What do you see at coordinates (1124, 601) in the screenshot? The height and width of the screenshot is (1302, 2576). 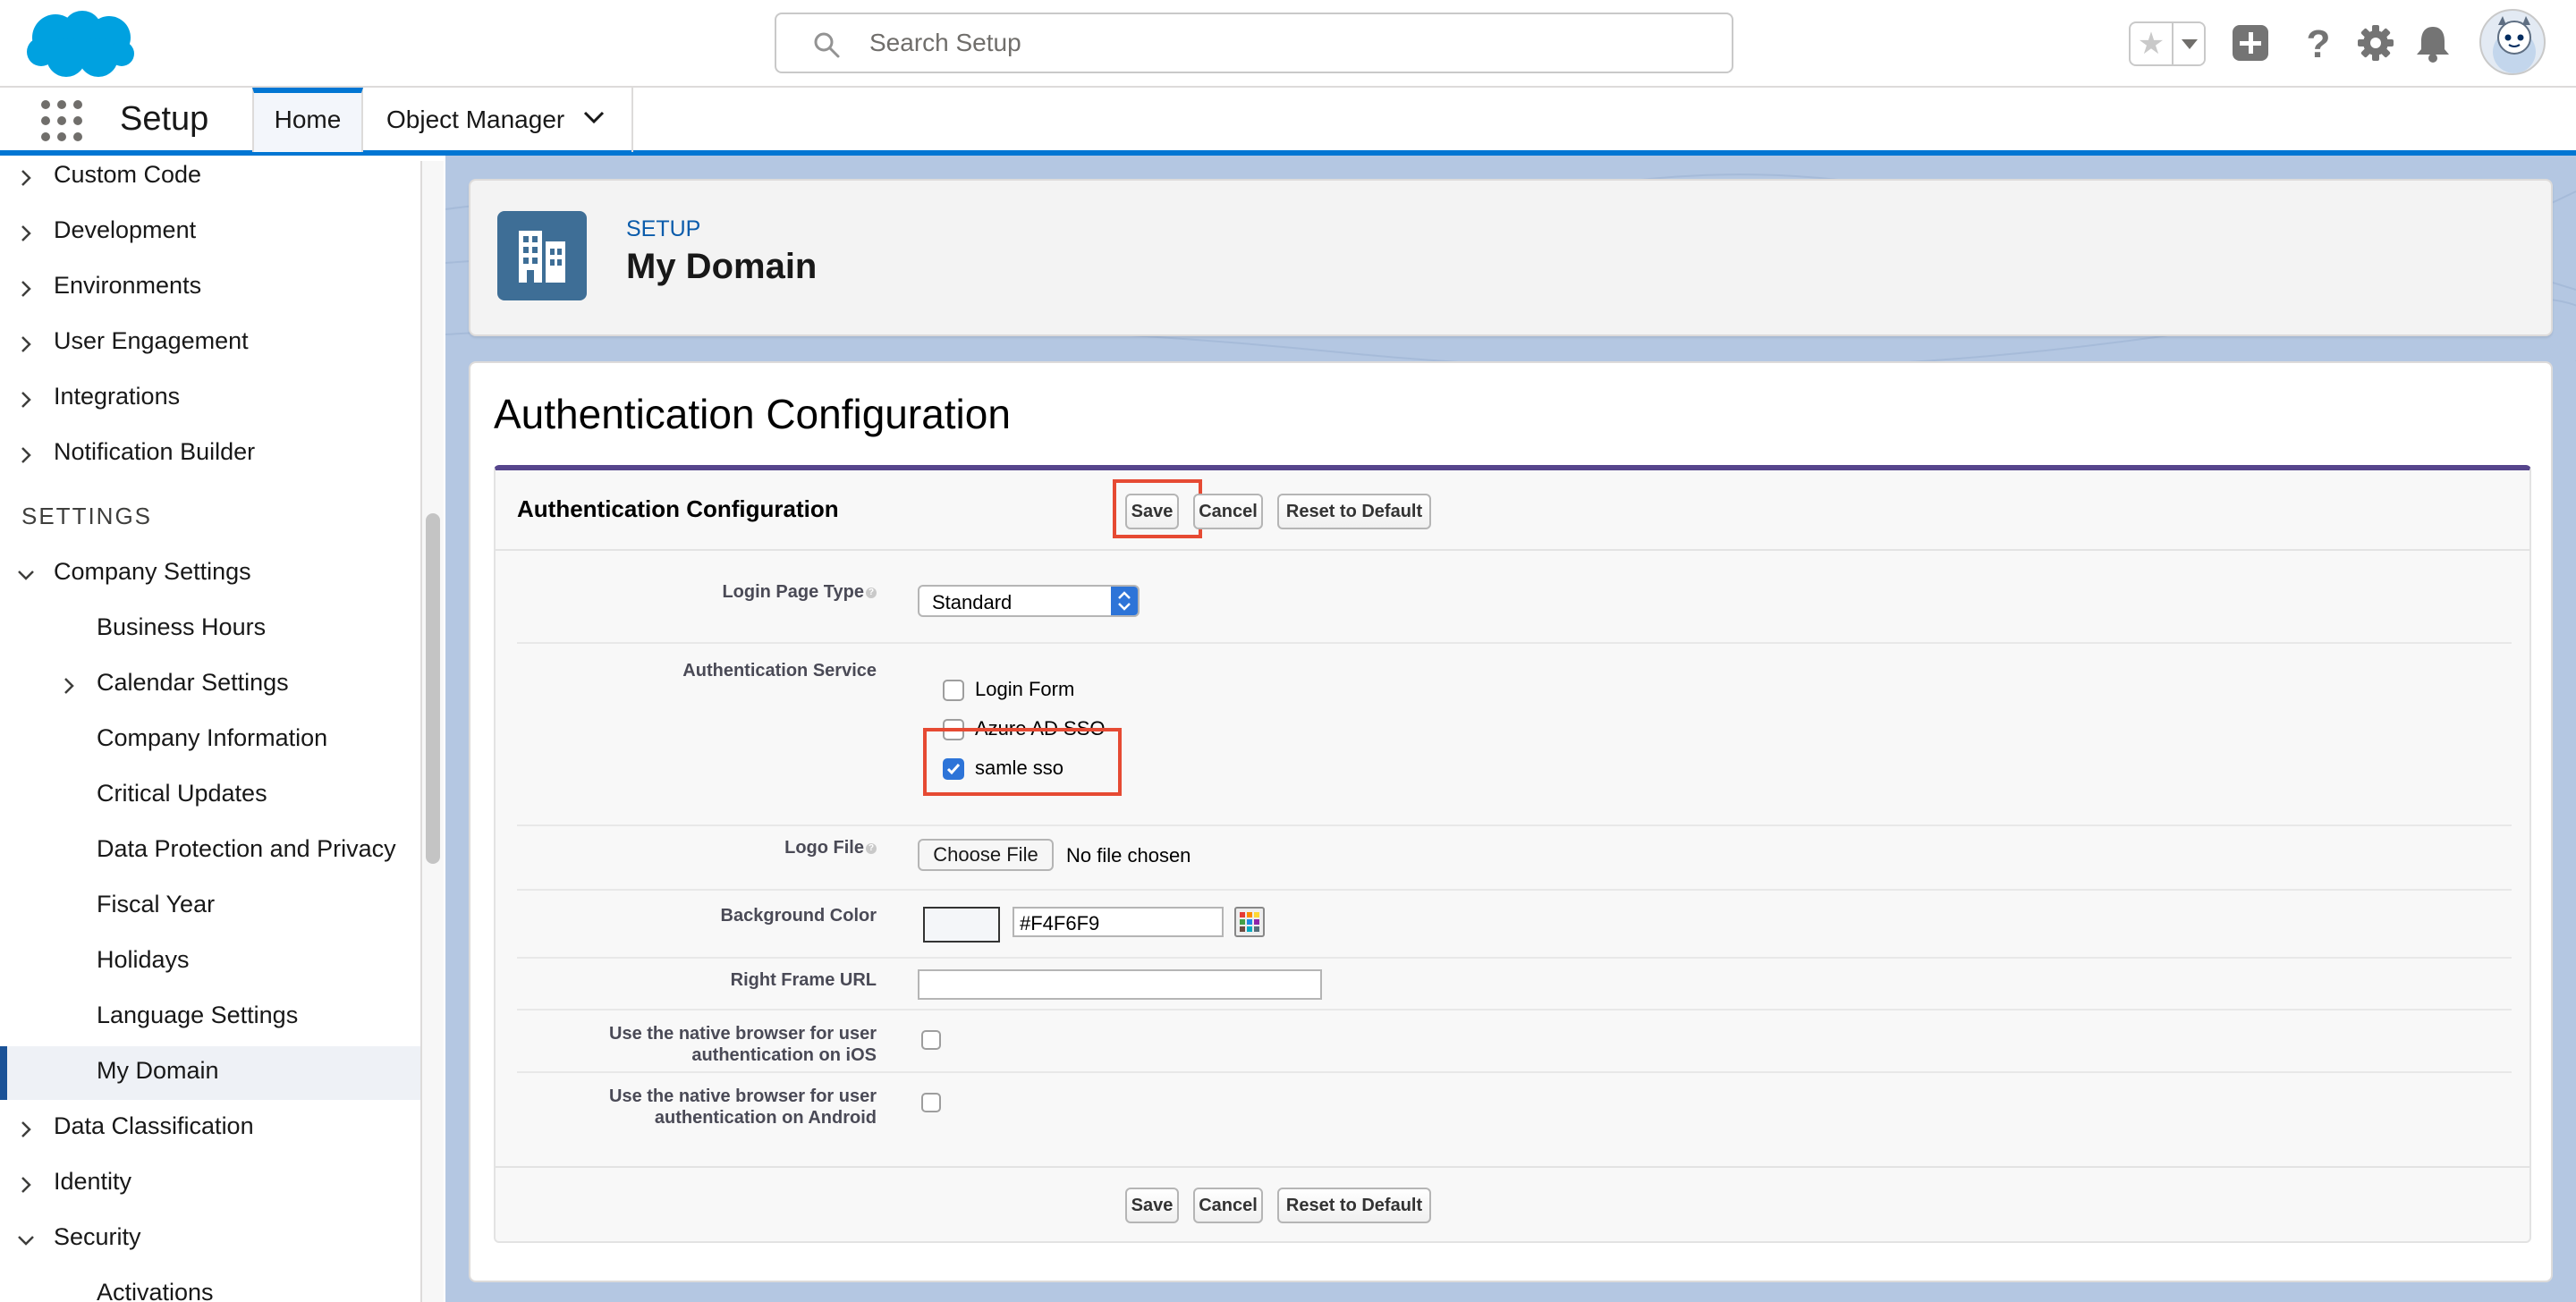 I see `select-arrows-icon` at bounding box center [1124, 601].